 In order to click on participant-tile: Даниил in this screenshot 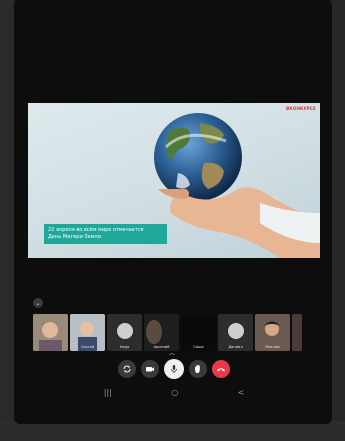, I will do `click(235, 332)`.